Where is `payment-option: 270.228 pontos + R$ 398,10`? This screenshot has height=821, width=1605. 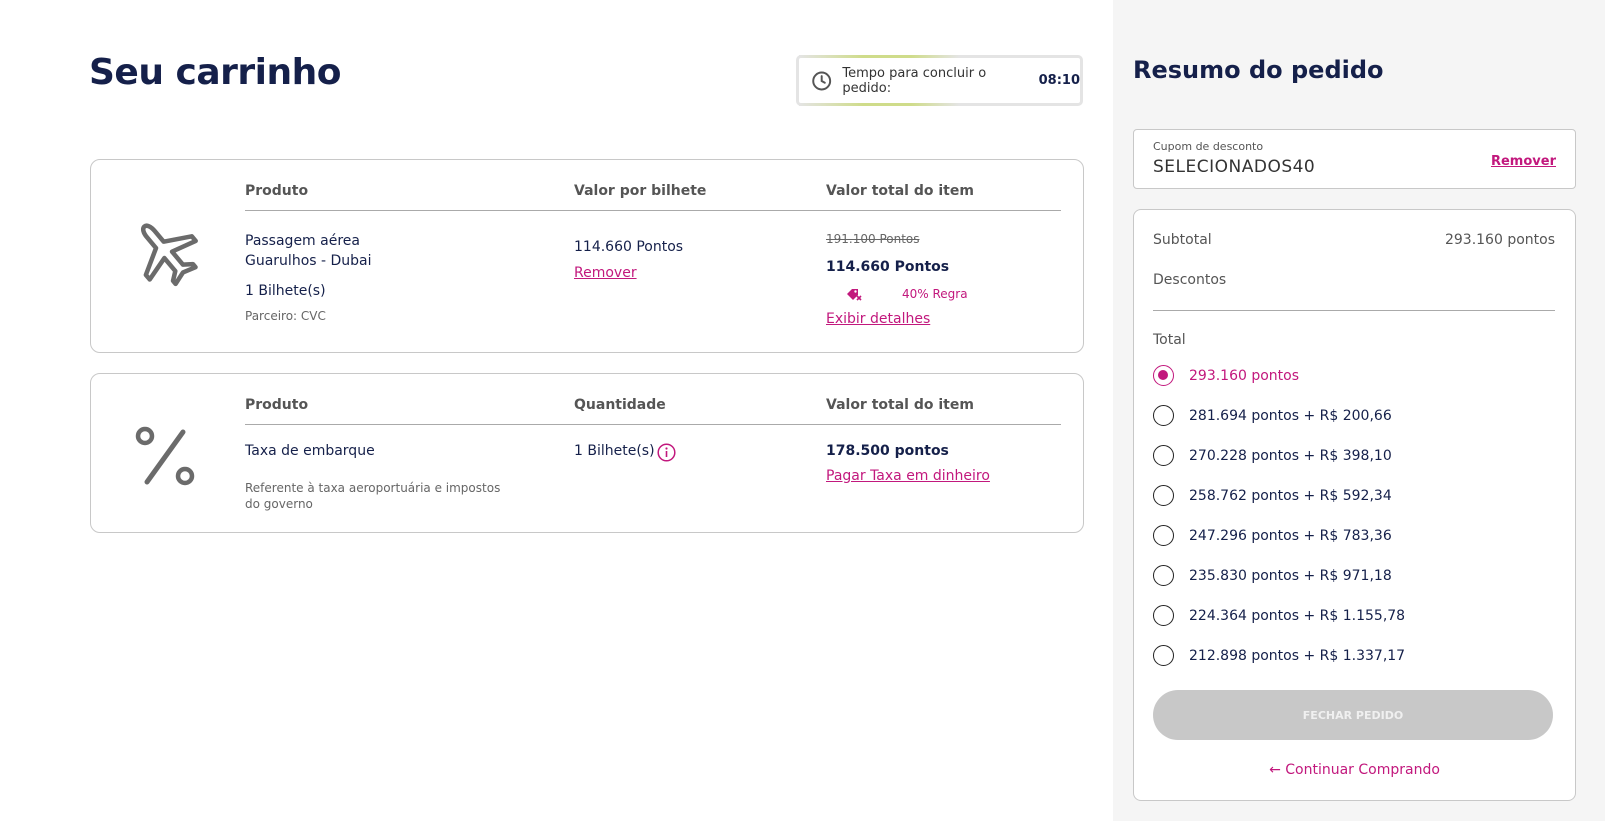
payment-option: 270.228 pontos + R$ 398,10 is located at coordinates (1272, 455).